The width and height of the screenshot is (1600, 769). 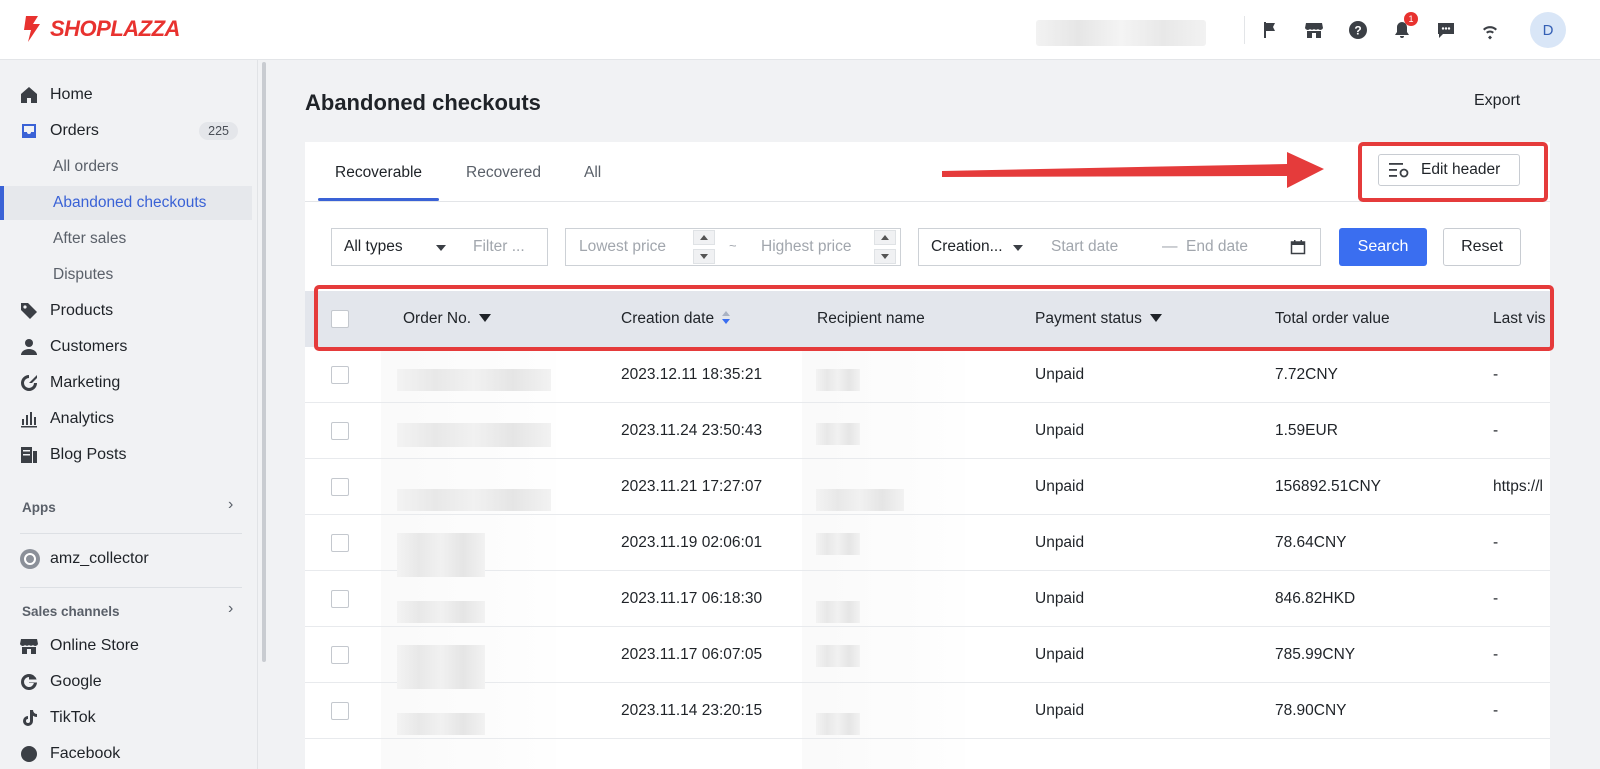 I want to click on sidebar-item-home: Home, so click(x=126, y=95).